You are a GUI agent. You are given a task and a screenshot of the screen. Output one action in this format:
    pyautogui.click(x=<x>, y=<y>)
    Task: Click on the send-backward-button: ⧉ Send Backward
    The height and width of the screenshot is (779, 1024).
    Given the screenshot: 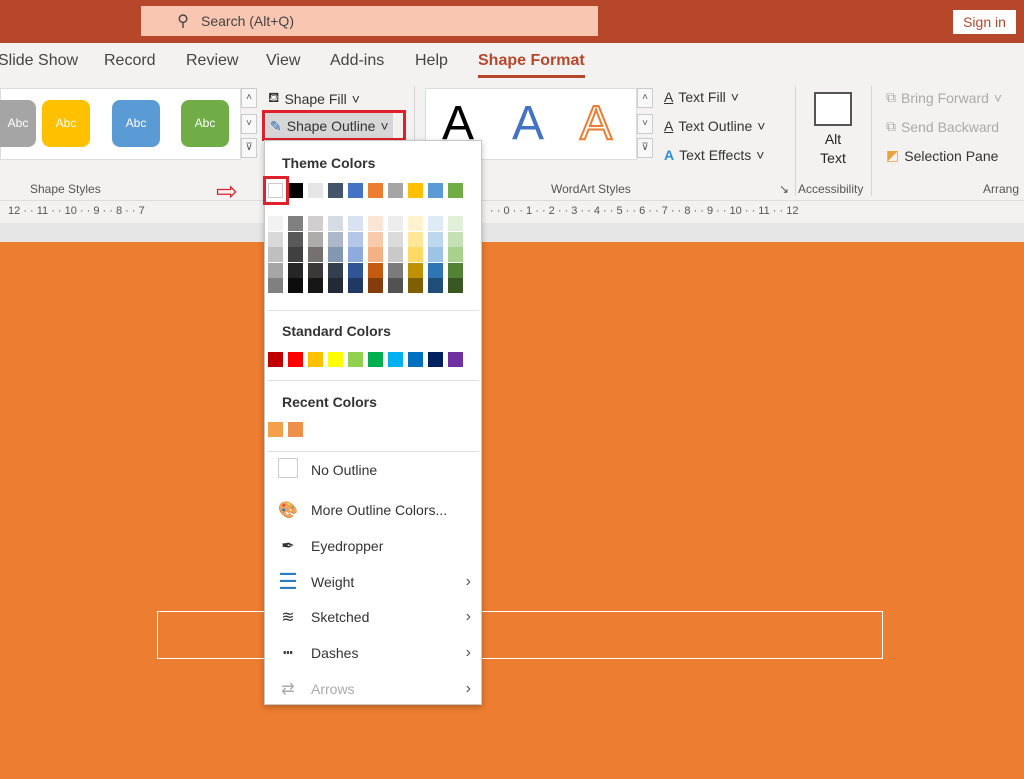 What is the action you would take?
    pyautogui.click(x=942, y=126)
    